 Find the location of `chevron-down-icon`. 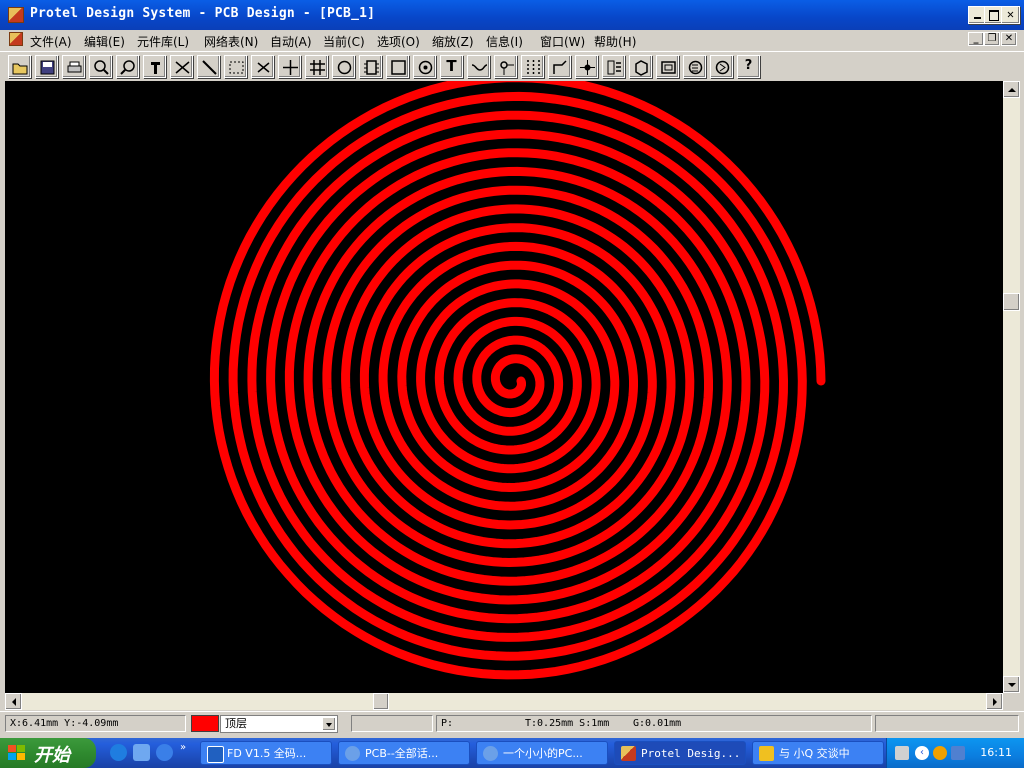

chevron-down-icon is located at coordinates (329, 724).